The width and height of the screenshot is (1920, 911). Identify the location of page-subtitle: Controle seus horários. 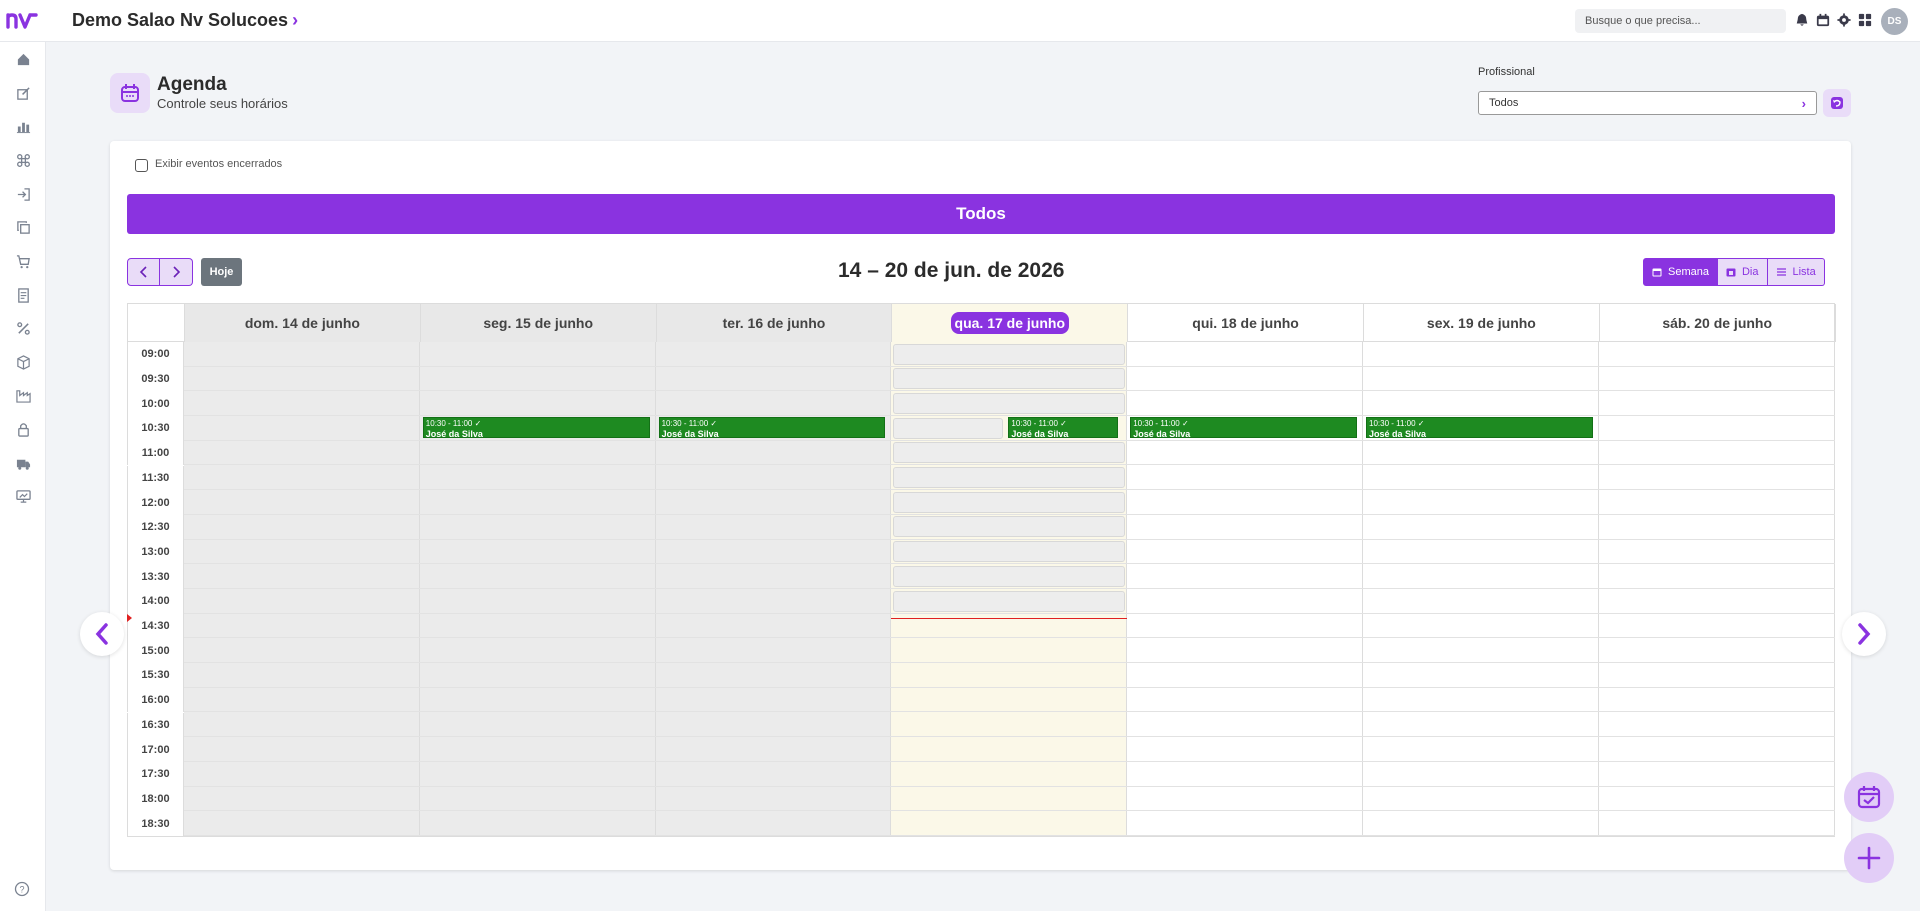
(222, 103).